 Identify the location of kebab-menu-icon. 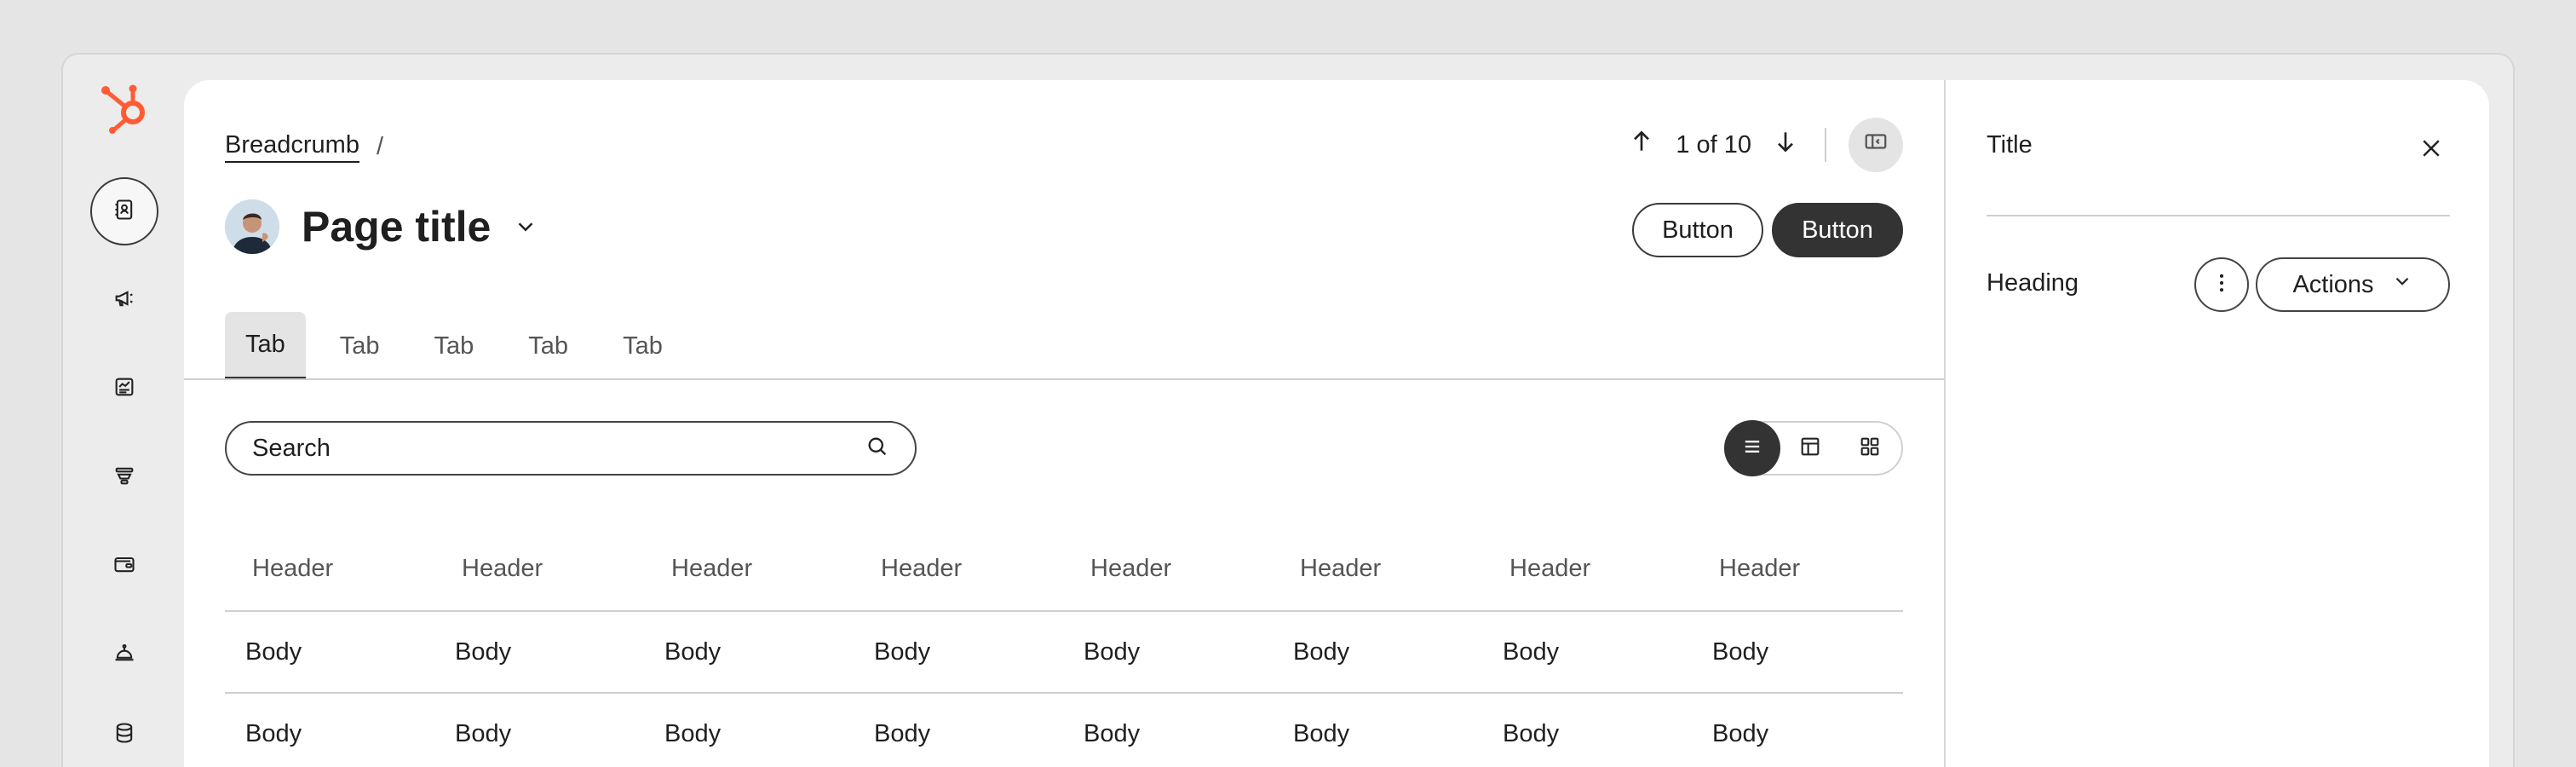
(2222, 285).